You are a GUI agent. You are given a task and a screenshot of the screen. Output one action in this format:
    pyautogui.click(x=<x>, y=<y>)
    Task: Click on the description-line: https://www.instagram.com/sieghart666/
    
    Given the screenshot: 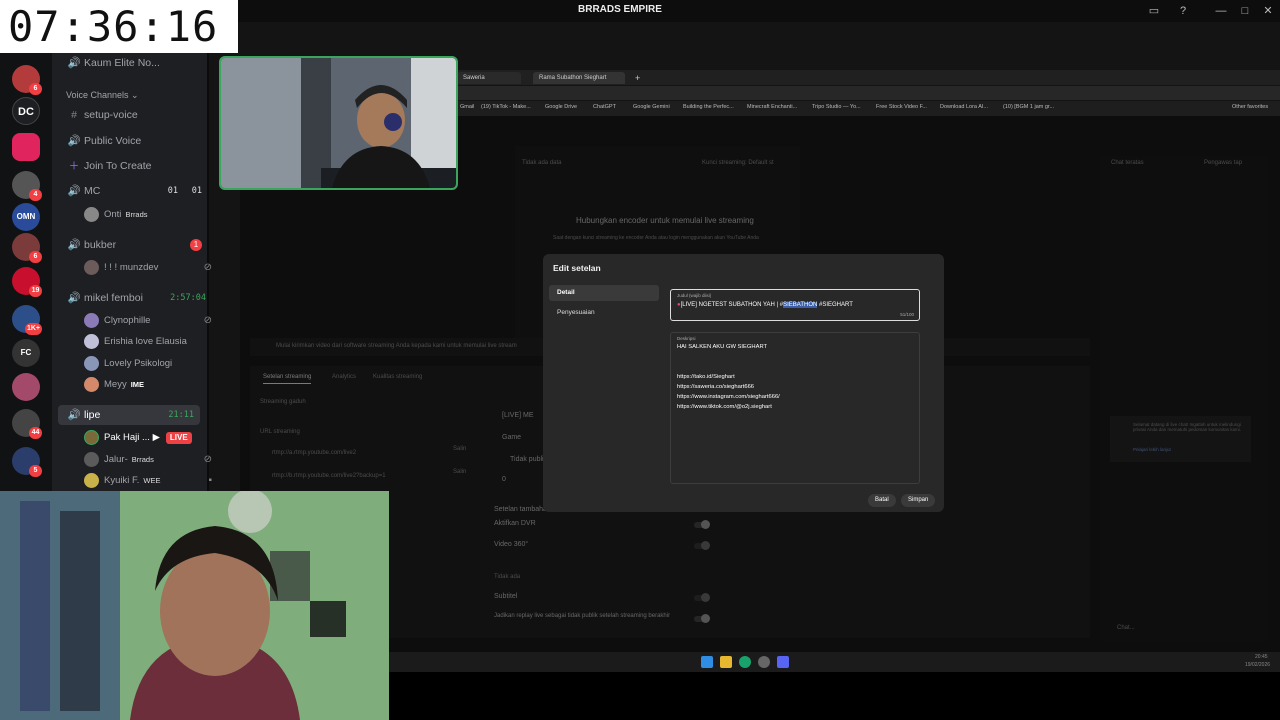 What is the action you would take?
    pyautogui.click(x=728, y=397)
    